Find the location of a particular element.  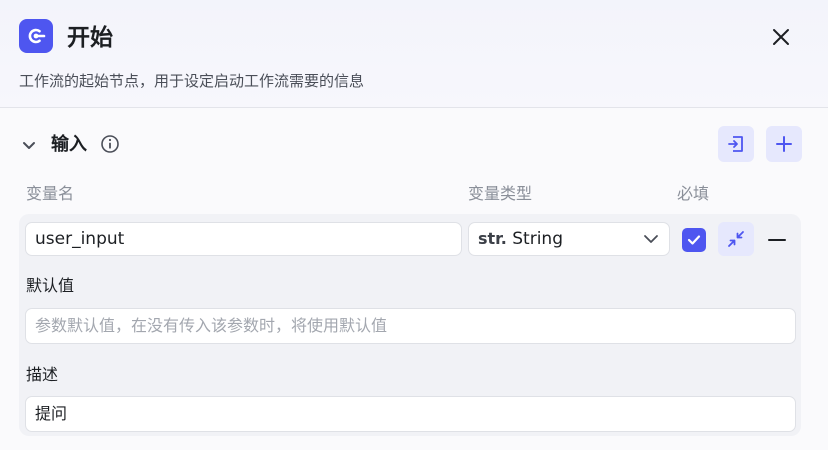

plus-icon is located at coordinates (784, 144).